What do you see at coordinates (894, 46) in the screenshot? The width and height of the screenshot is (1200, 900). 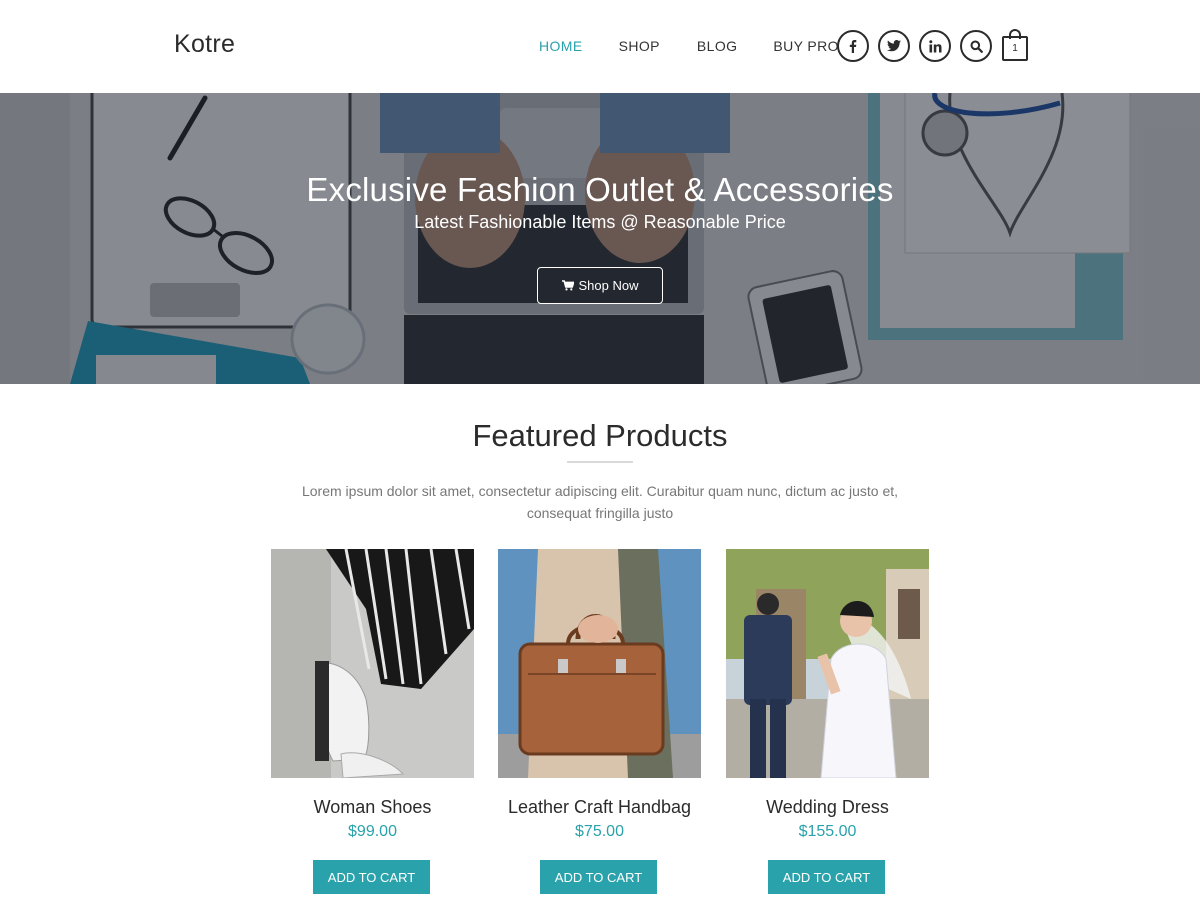 I see `twitter-icon` at bounding box center [894, 46].